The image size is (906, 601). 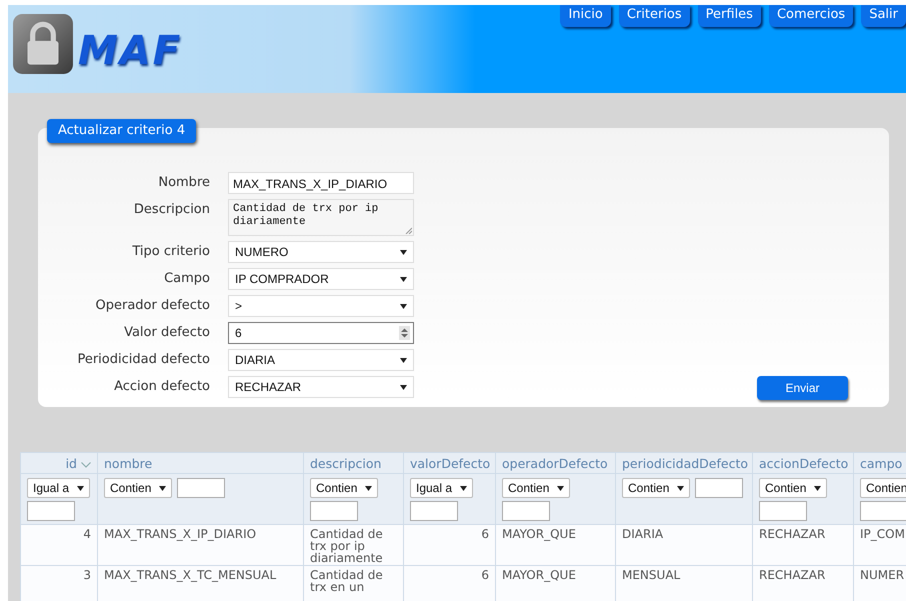 What do you see at coordinates (729, 16) in the screenshot?
I see `nav-link: Perfiles` at bounding box center [729, 16].